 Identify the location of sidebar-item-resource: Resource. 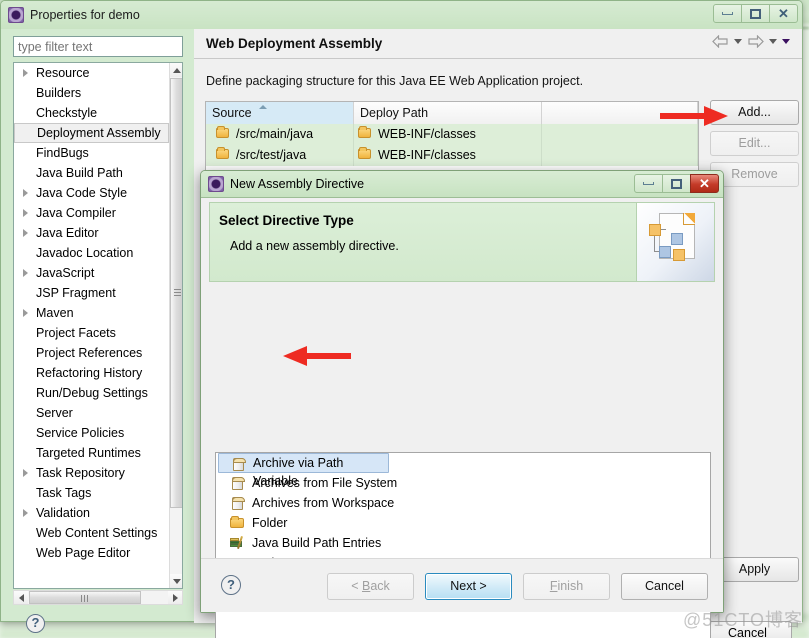
(91, 73).